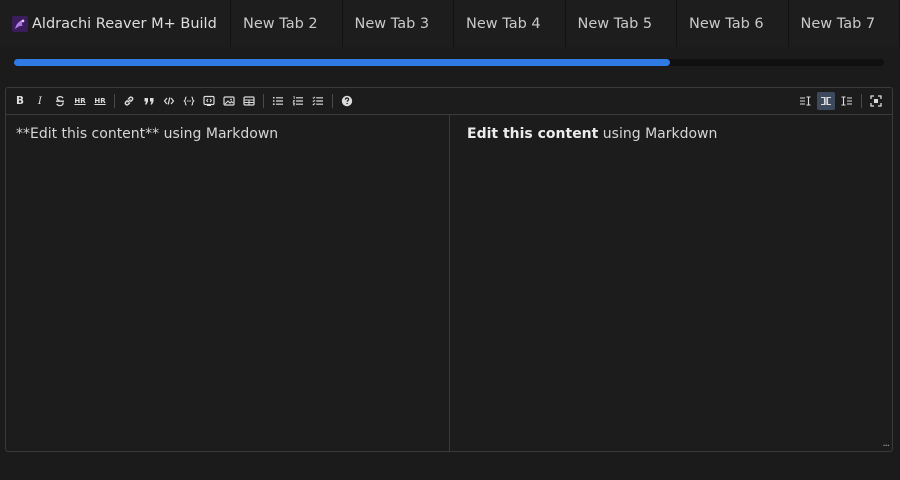 This screenshot has width=900, height=480. Describe the element at coordinates (60, 101) in the screenshot. I see `strikethrough-icon` at that location.